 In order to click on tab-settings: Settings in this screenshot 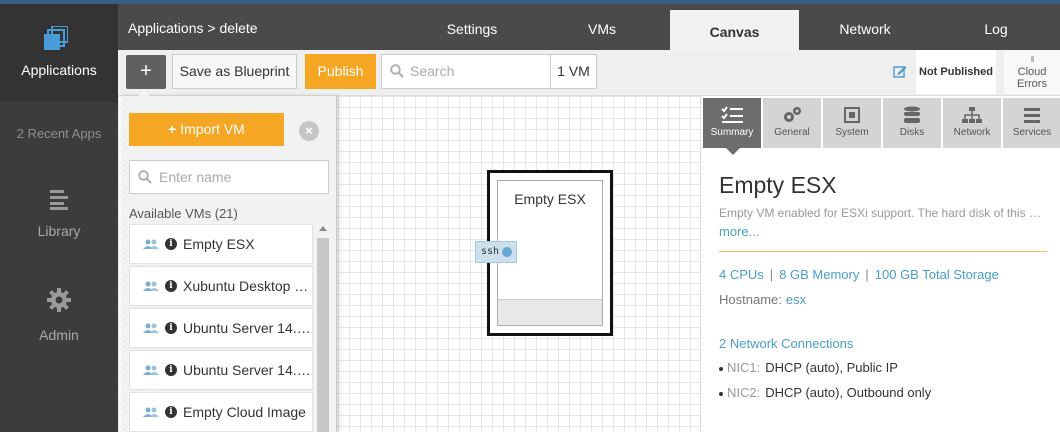, I will do `click(472, 27)`.